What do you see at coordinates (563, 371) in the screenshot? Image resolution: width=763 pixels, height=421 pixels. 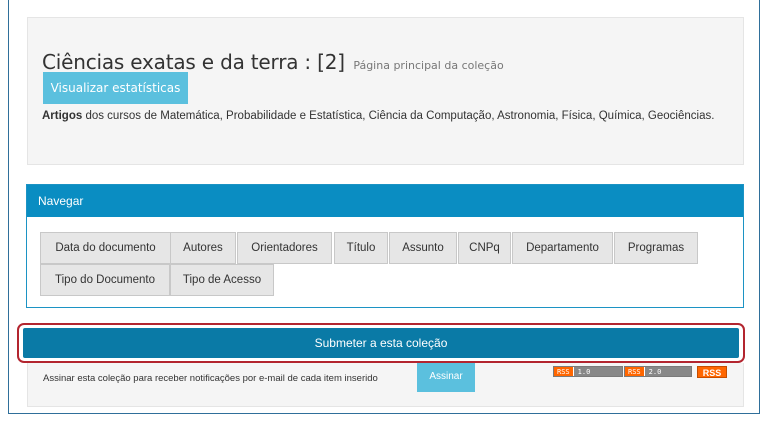 I see `rss-1-left-label: RSS` at bounding box center [563, 371].